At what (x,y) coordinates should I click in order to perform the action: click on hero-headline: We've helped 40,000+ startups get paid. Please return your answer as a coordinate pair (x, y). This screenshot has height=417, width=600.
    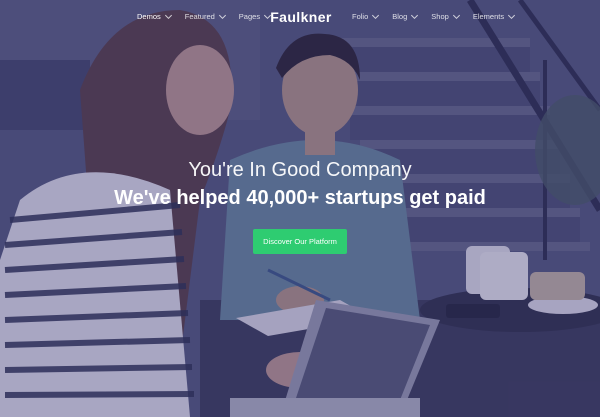
    Looking at the image, I should click on (300, 198).